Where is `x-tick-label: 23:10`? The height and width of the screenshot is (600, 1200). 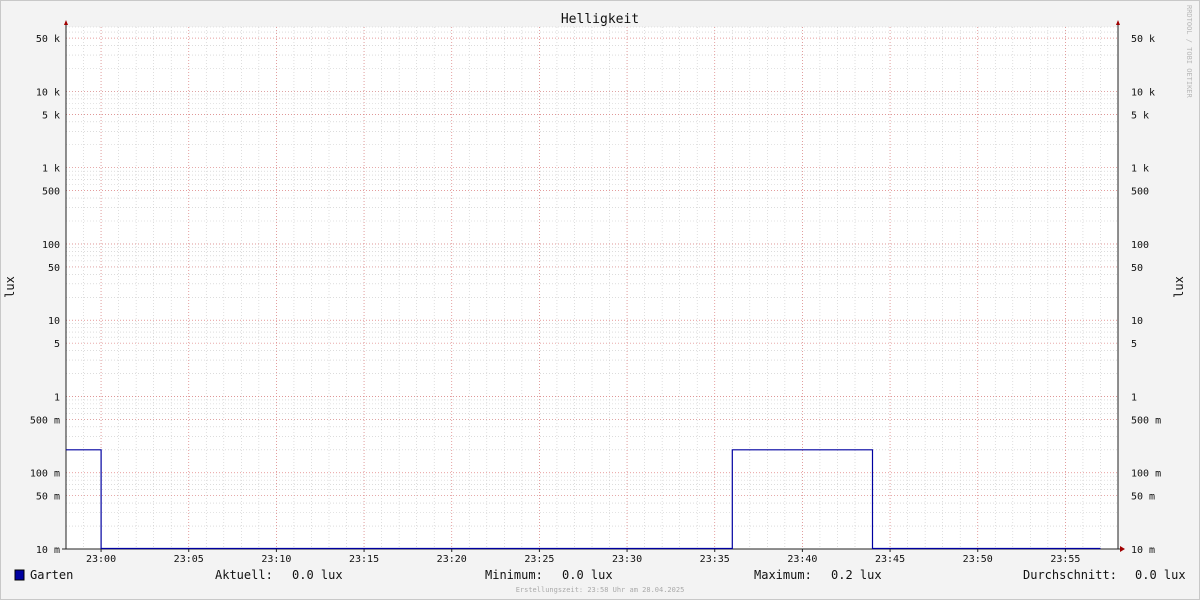 x-tick-label: 23:10 is located at coordinates (276, 559).